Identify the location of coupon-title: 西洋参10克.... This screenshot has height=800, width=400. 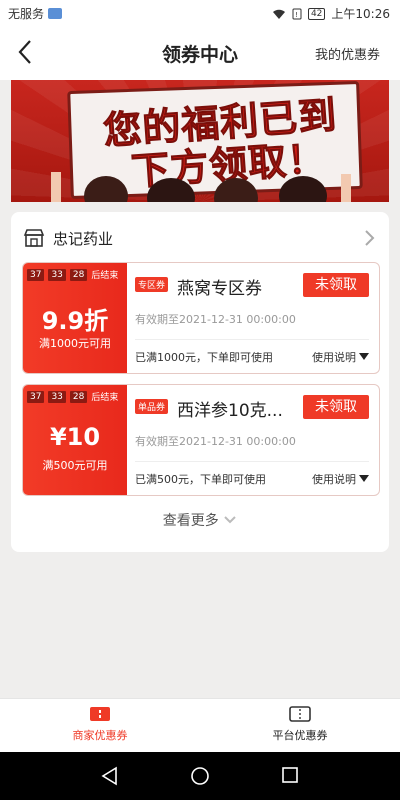
(230, 411).